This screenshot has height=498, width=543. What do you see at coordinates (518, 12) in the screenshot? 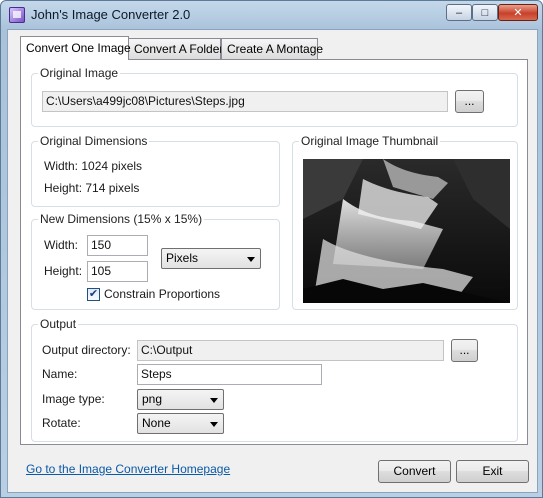
I see `close-button: ✕` at bounding box center [518, 12].